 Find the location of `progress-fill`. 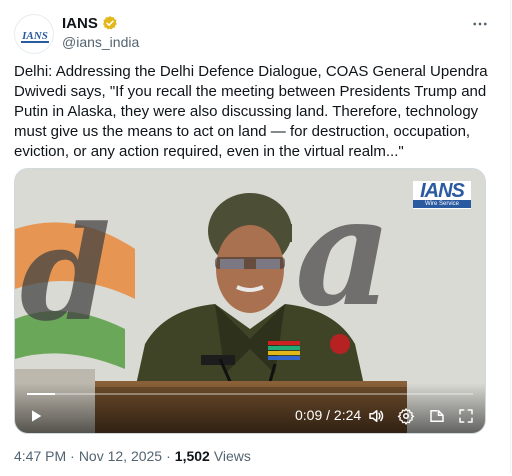

progress-fill is located at coordinates (41, 394).